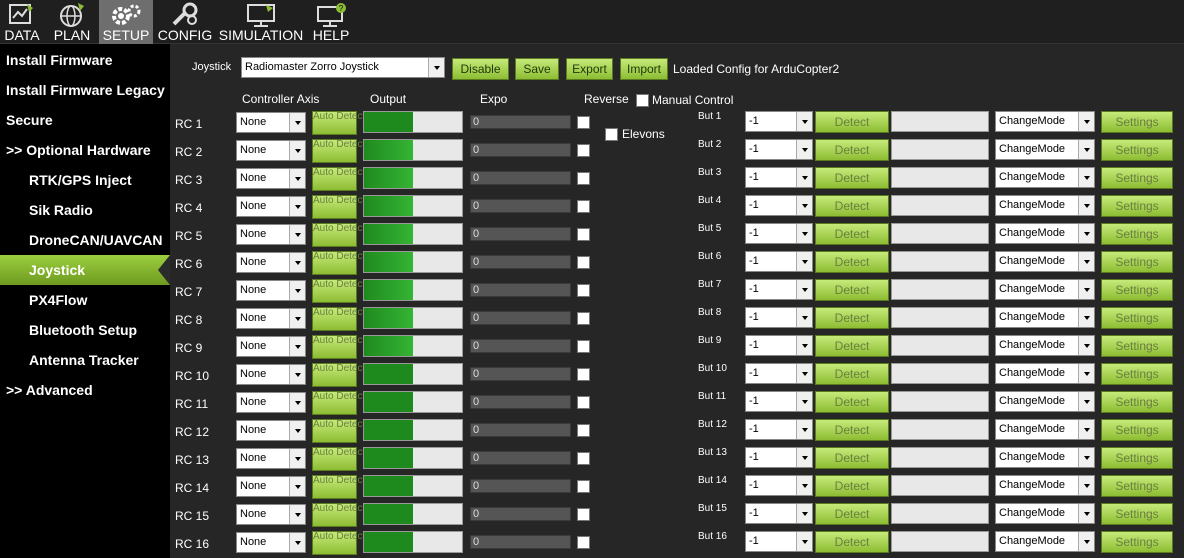 This screenshot has width=1184, height=558. What do you see at coordinates (343, 67) in the screenshot?
I see `joystick-device-select: Radiomaster Zorro Joystick` at bounding box center [343, 67].